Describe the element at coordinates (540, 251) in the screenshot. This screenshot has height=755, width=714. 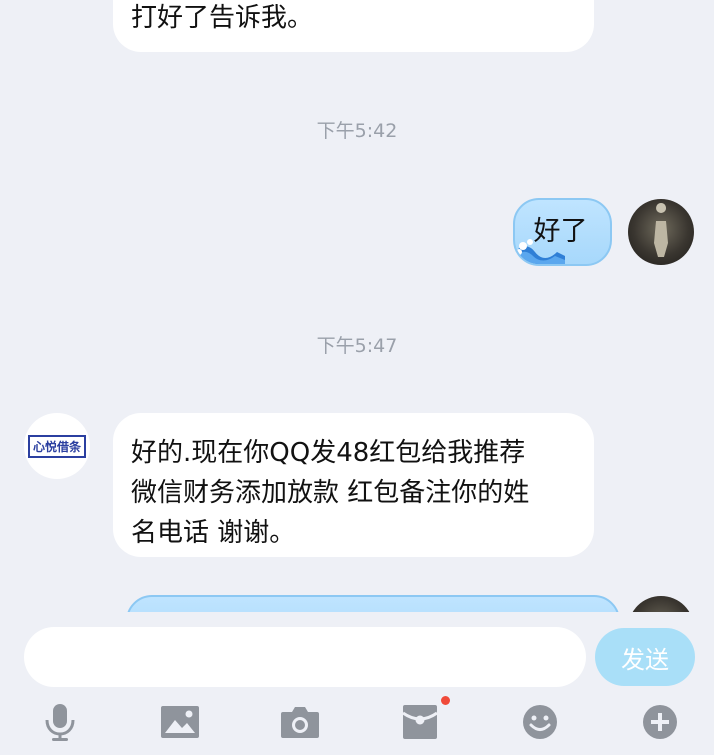
I see `wave-decoration-icon` at that location.